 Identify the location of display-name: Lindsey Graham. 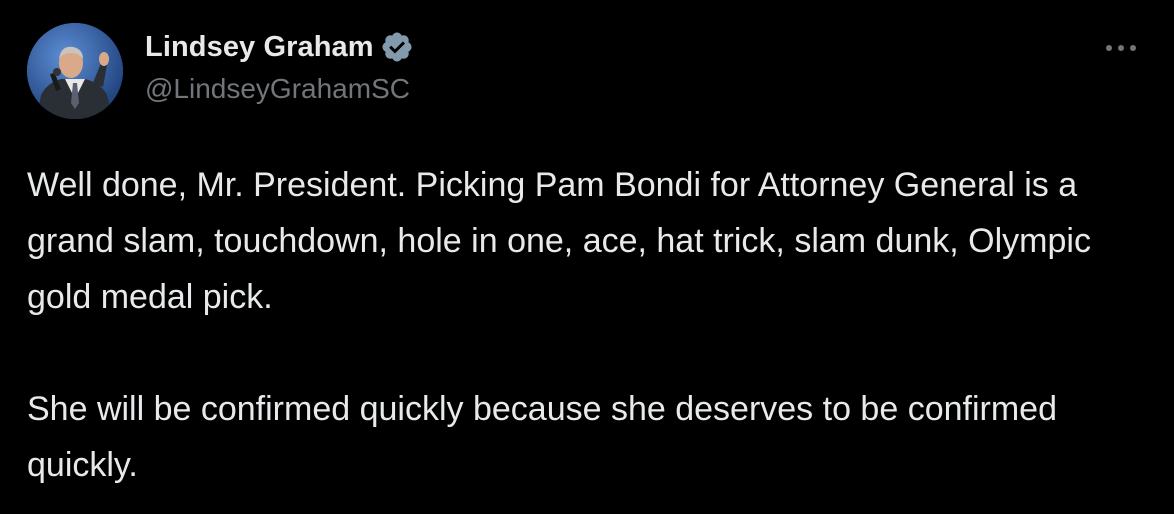
(259, 47).